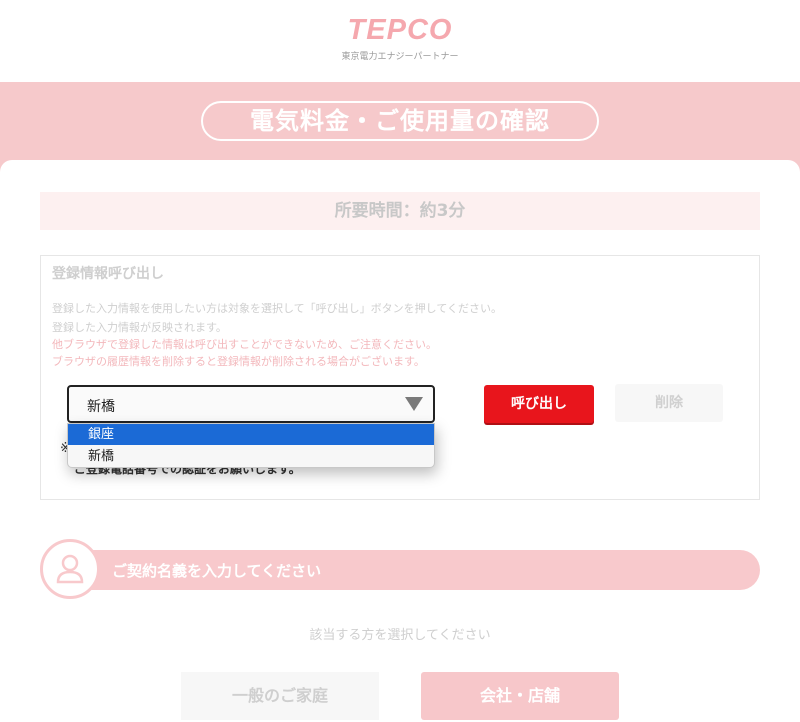 The width and height of the screenshot is (800, 722). Describe the element at coordinates (108, 274) in the screenshot. I see `registration-heading: 登録情報呼び出し` at that location.